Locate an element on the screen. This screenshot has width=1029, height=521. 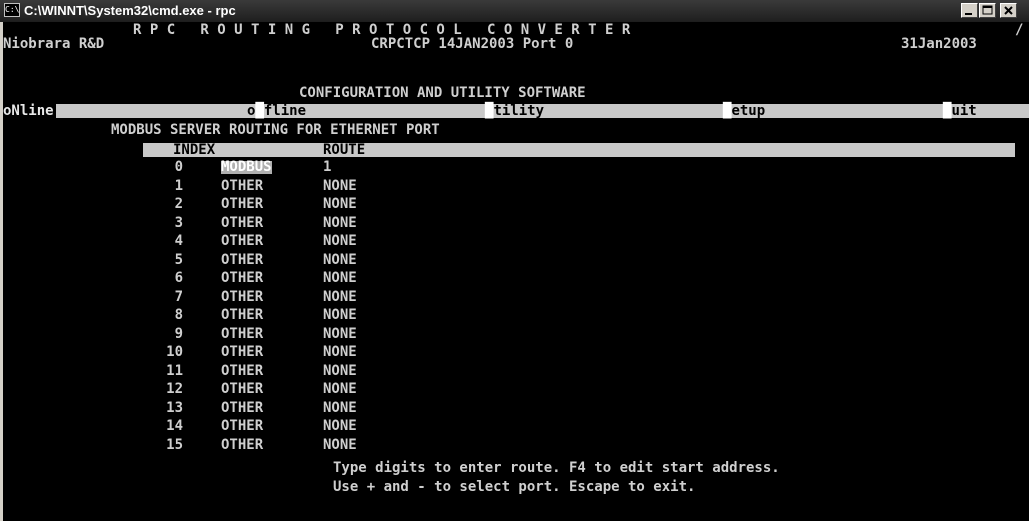
maximize-icon is located at coordinates (987, 10).